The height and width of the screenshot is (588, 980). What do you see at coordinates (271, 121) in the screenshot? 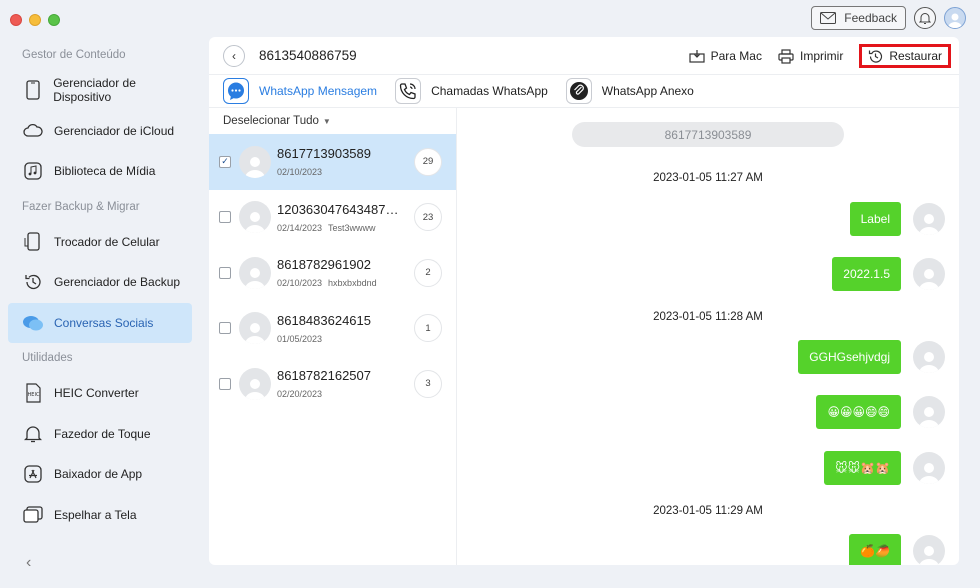
I see `deselect-all-label: Deselecionar Tudo` at bounding box center [271, 121].